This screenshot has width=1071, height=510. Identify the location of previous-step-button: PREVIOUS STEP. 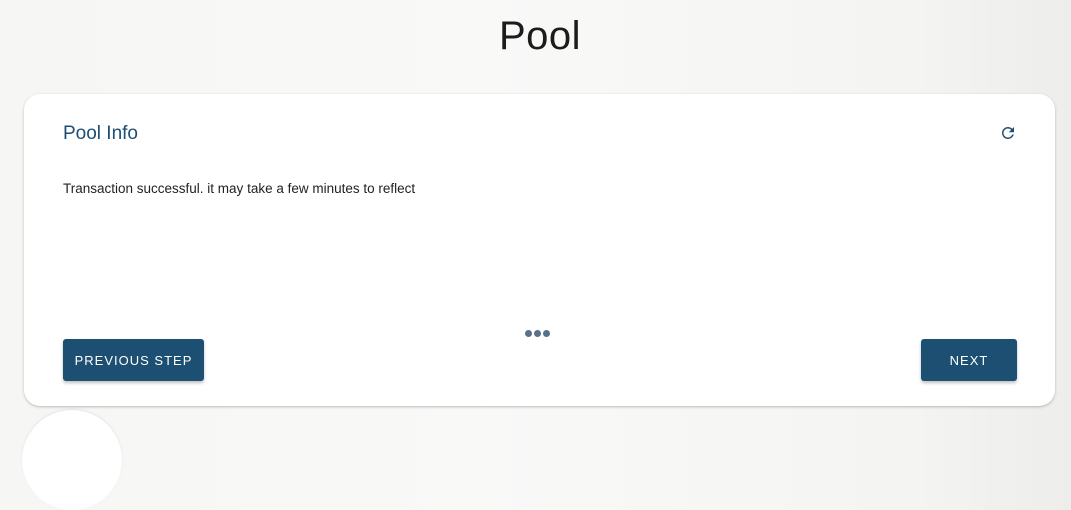
(133, 360).